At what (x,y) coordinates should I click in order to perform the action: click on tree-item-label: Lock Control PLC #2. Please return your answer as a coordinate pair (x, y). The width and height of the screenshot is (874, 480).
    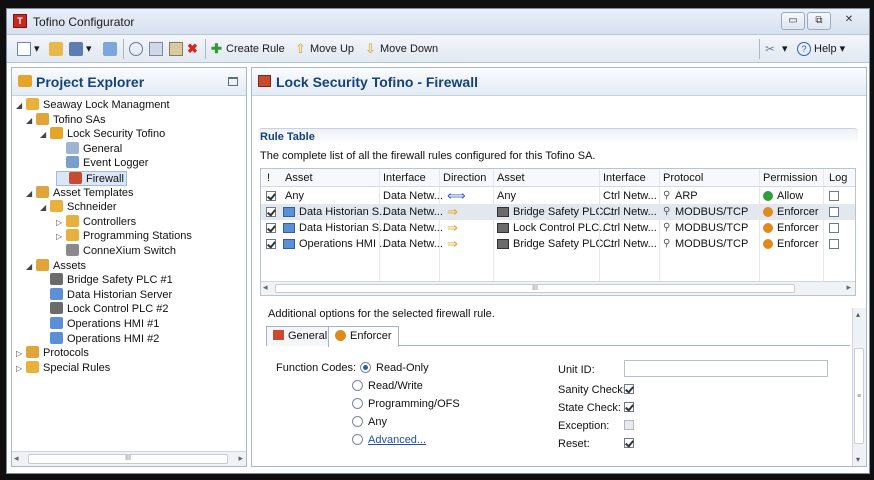
    Looking at the image, I should click on (118, 309).